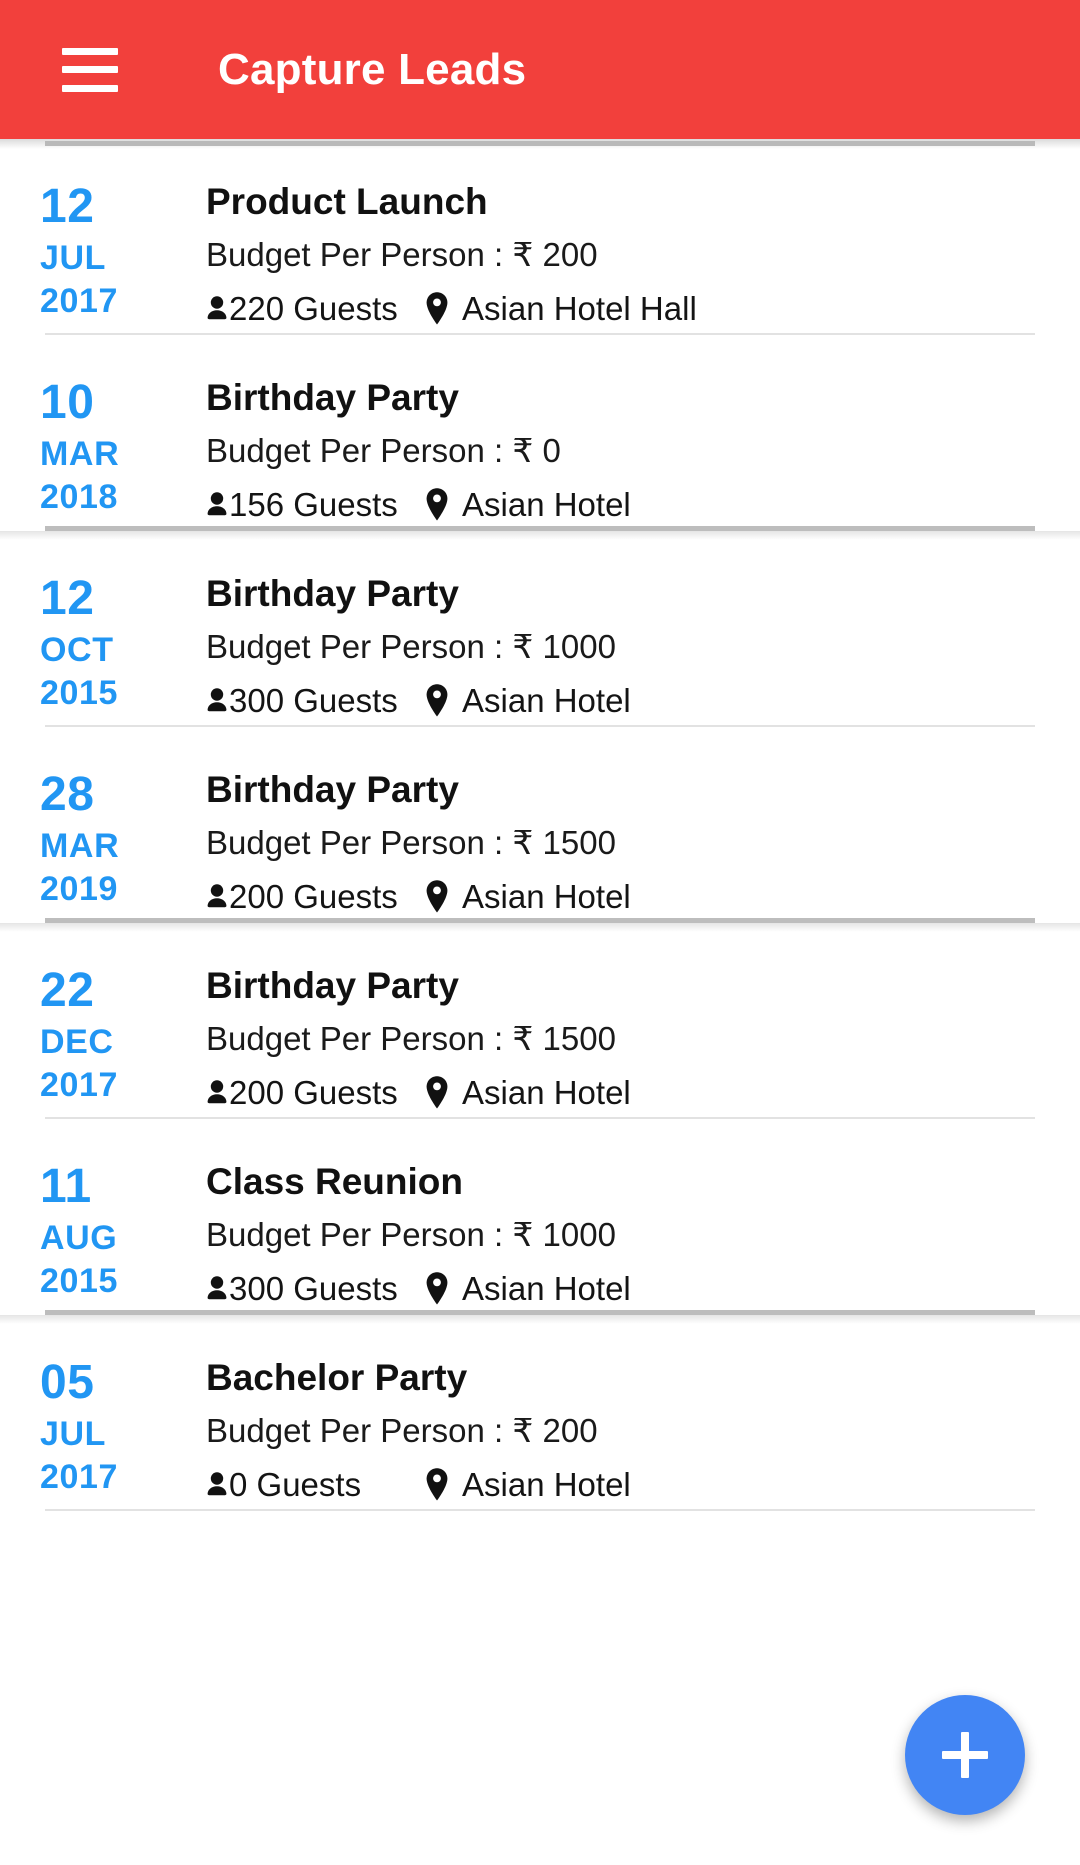  I want to click on event-guests-label: 156 Guests, so click(313, 504).